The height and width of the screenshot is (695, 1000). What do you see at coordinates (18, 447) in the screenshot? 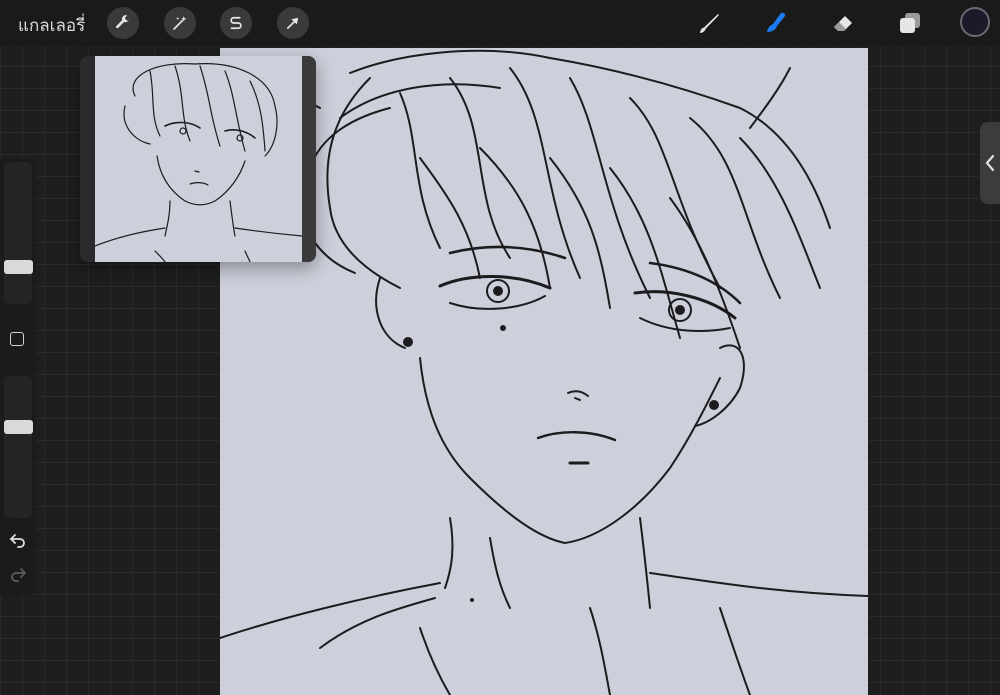
I see `opacity-slider` at bounding box center [18, 447].